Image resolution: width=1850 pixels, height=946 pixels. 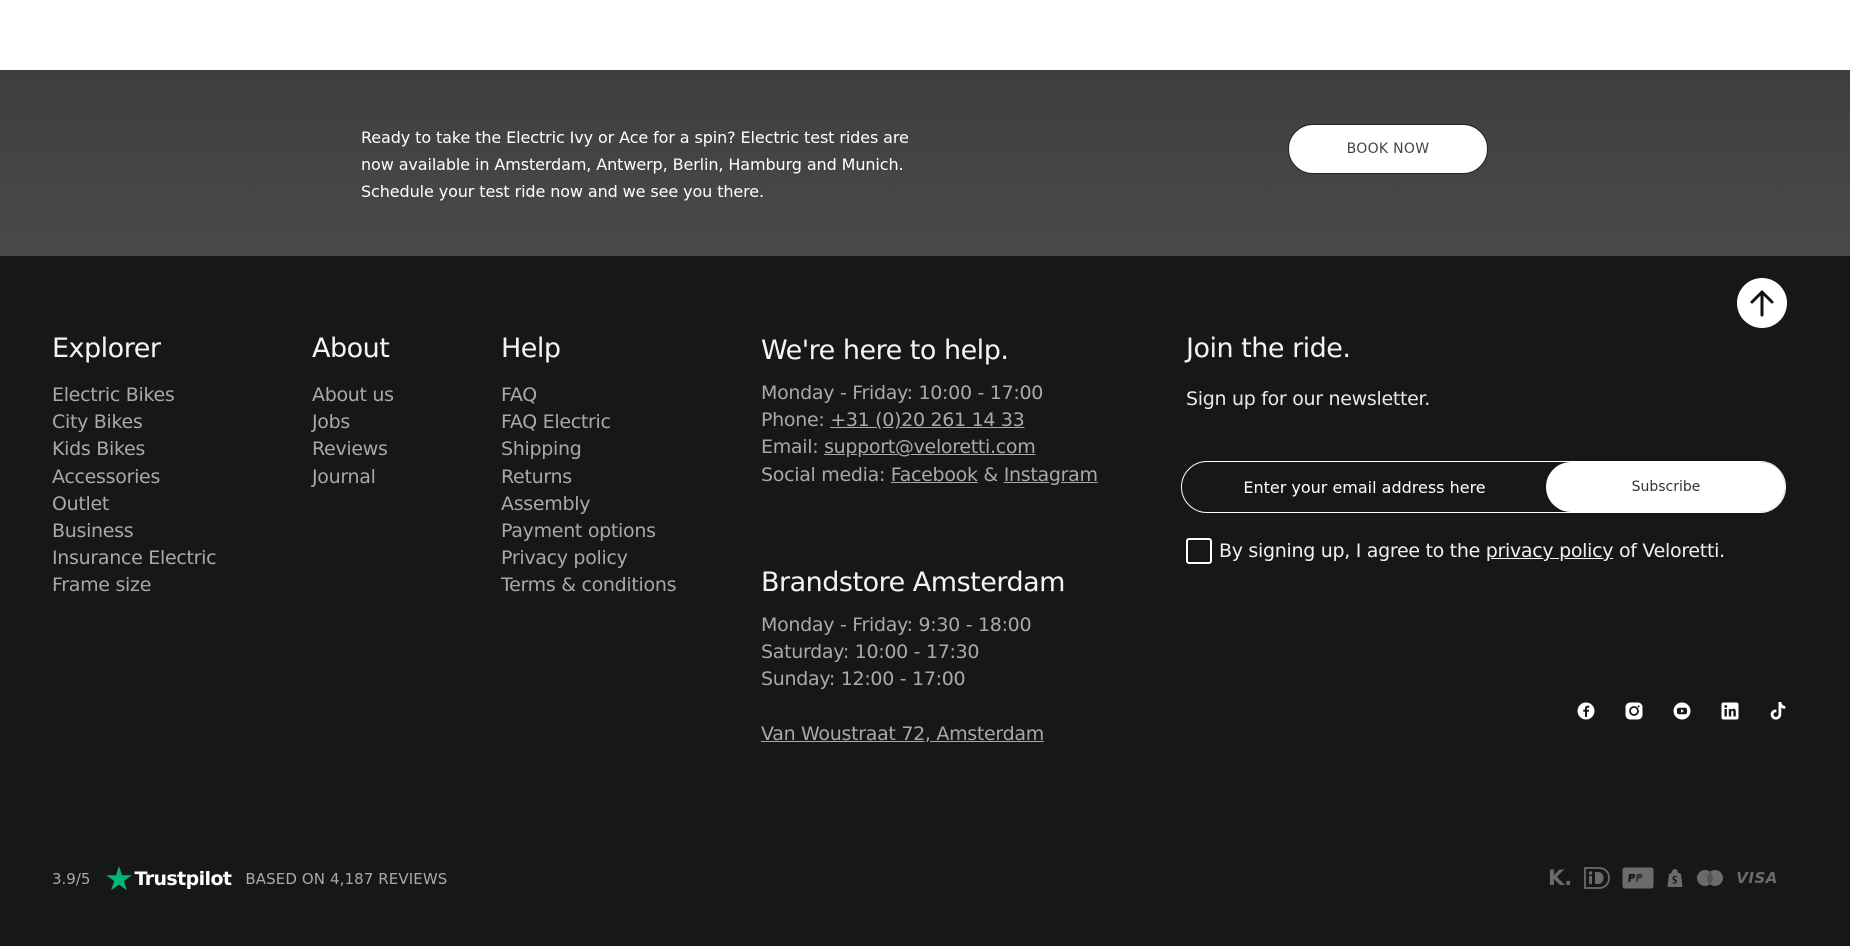 What do you see at coordinates (588, 504) in the screenshot?
I see `help-link-assembly: Assembly` at bounding box center [588, 504].